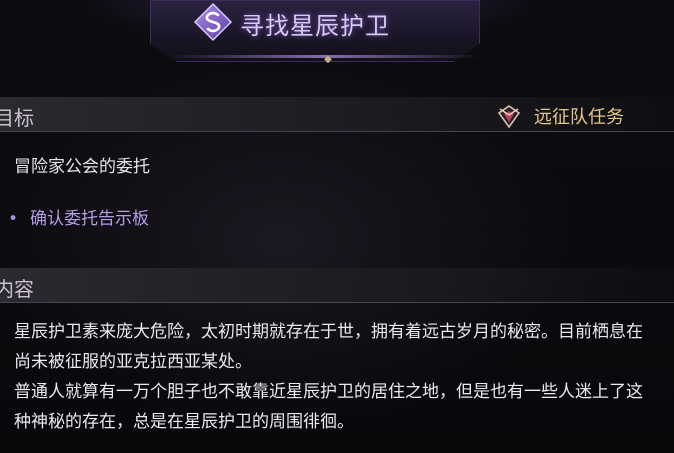 The height and width of the screenshot is (453, 674). What do you see at coordinates (17, 118) in the screenshot?
I see `target-section-label: 目标` at bounding box center [17, 118].